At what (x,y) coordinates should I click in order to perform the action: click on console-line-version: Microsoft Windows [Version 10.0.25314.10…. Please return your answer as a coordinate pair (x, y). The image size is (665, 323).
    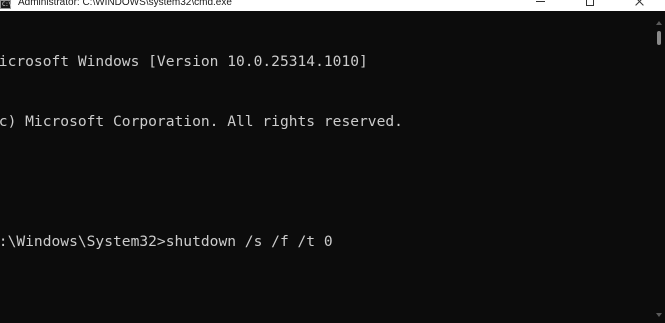
    Looking at the image, I should click on (184, 61).